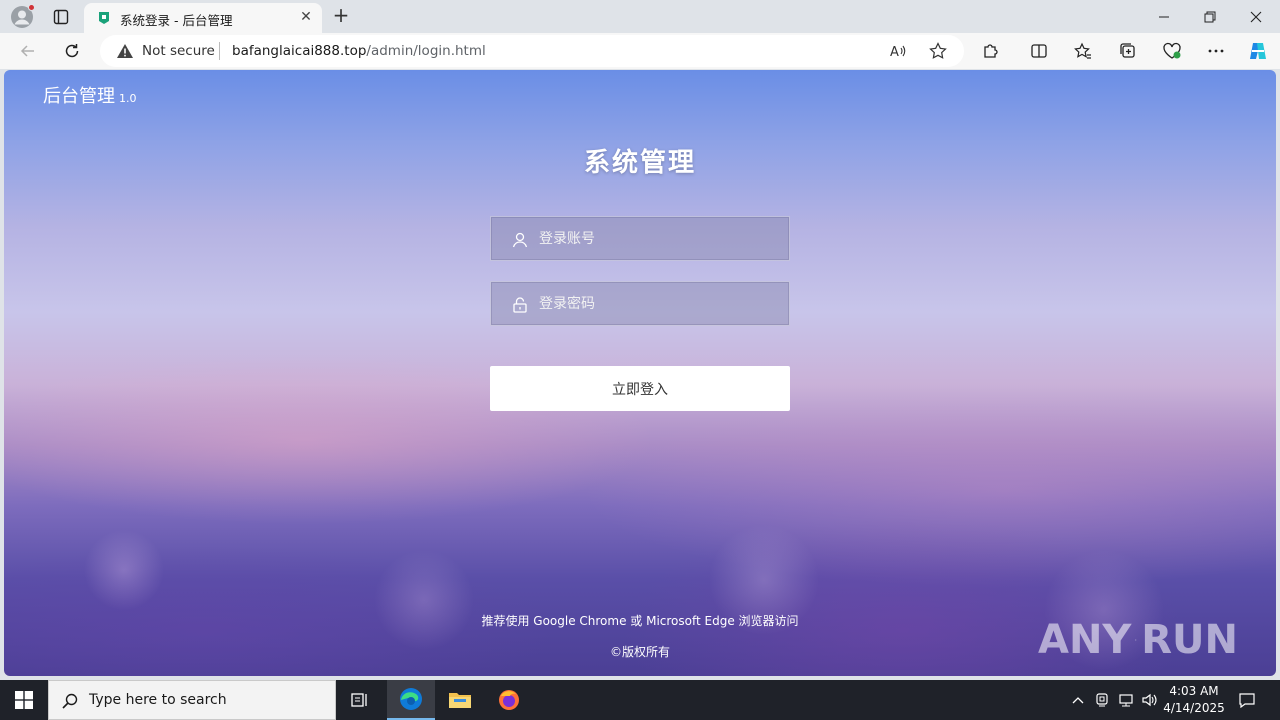 This screenshot has height=720, width=1280. Describe the element at coordinates (460, 700) in the screenshot. I see `file-explorer-icon` at that location.